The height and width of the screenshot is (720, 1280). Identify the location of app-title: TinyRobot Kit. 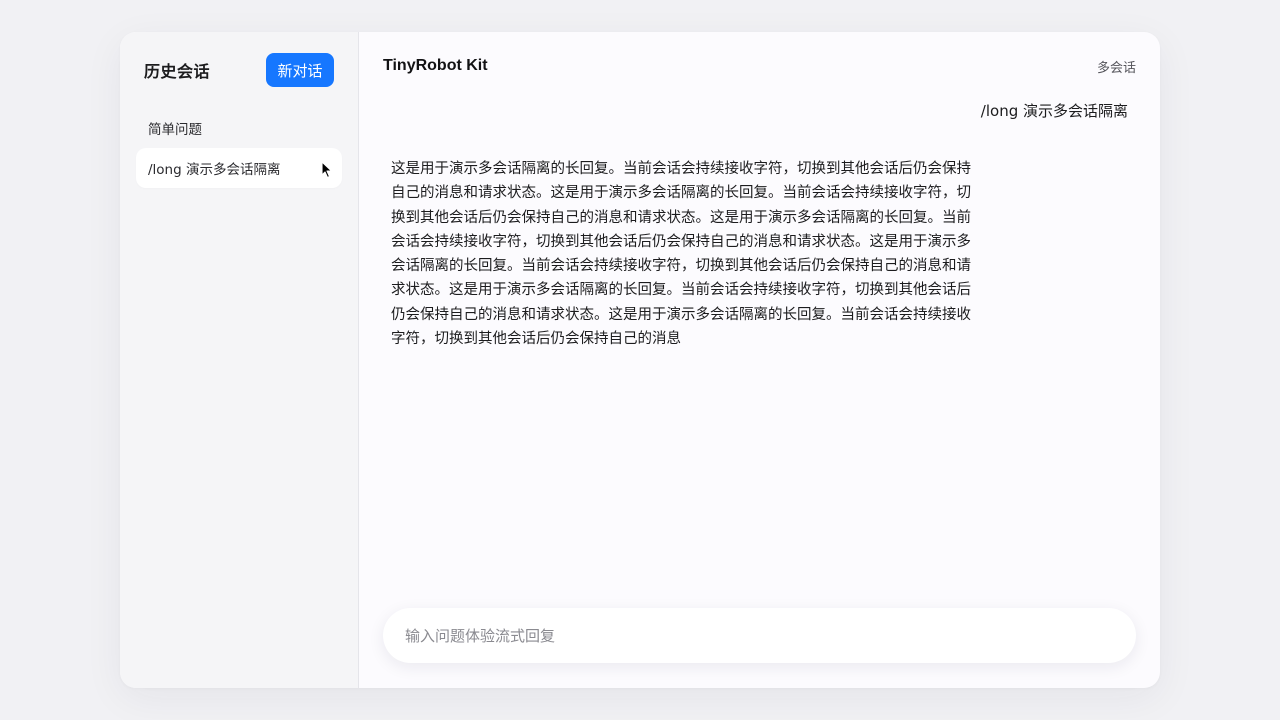
(435, 65).